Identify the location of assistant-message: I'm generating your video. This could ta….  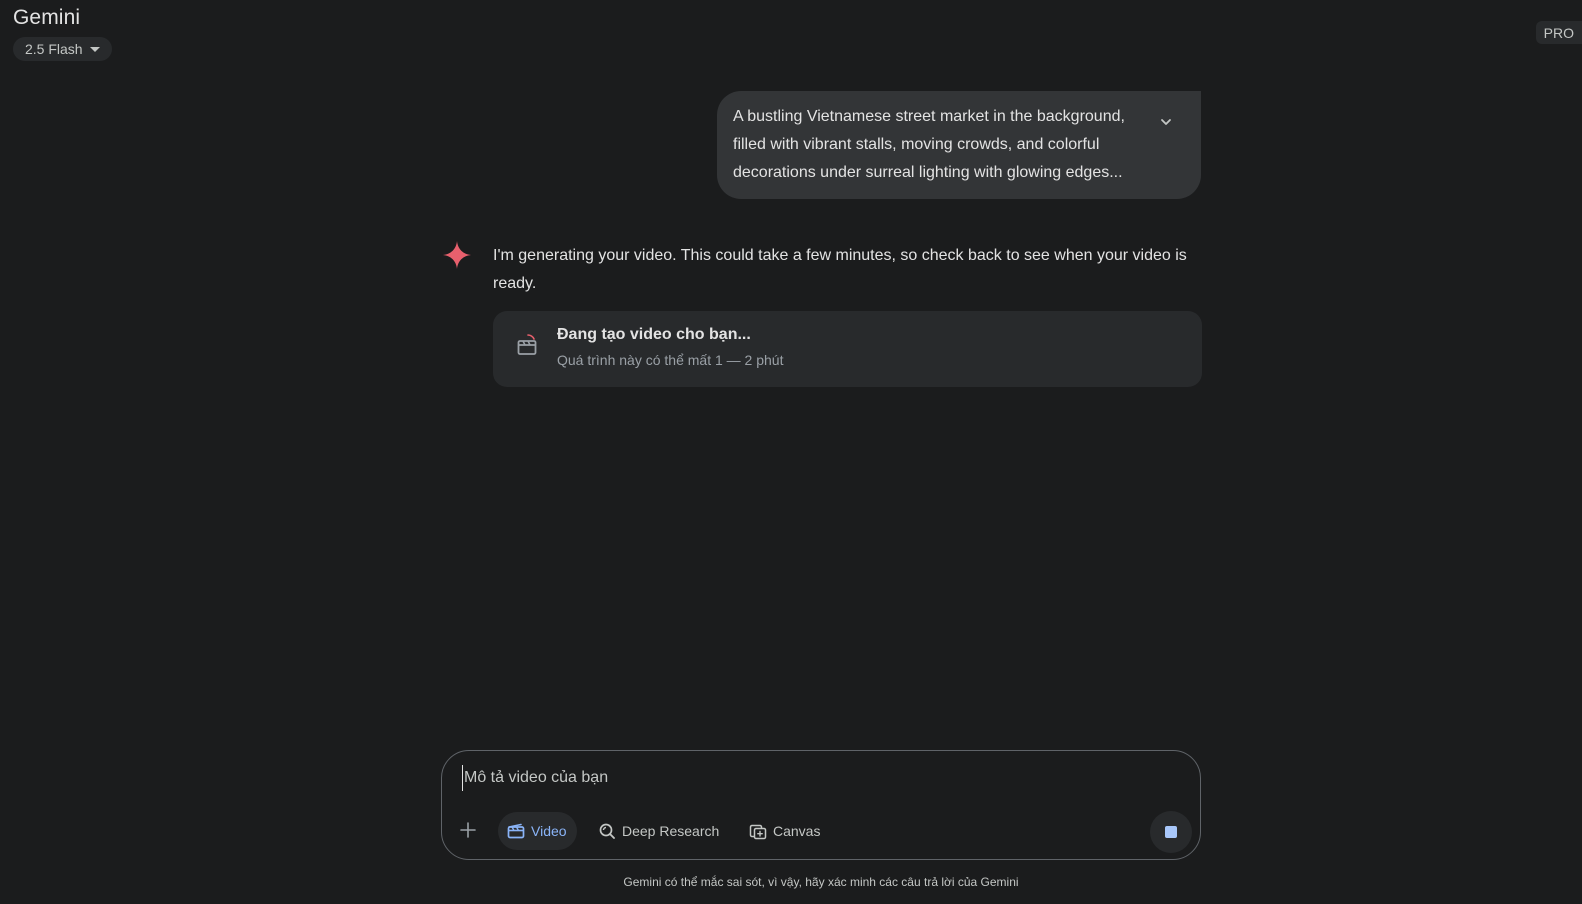
(840, 269).